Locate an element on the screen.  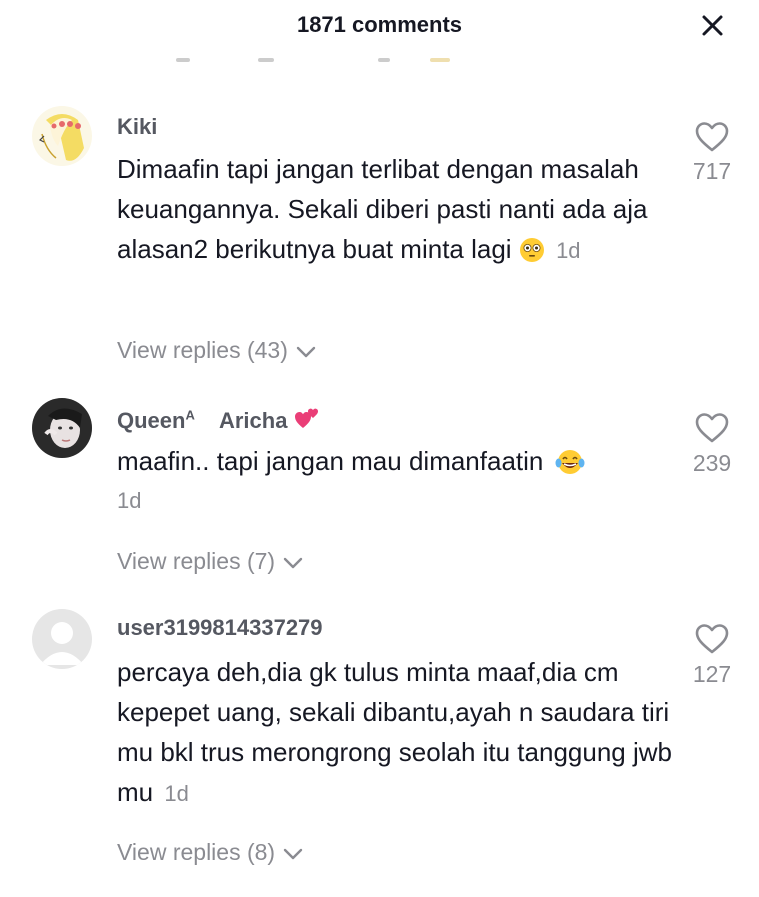
comment-username: user3199814337279 is located at coordinates (220, 628).